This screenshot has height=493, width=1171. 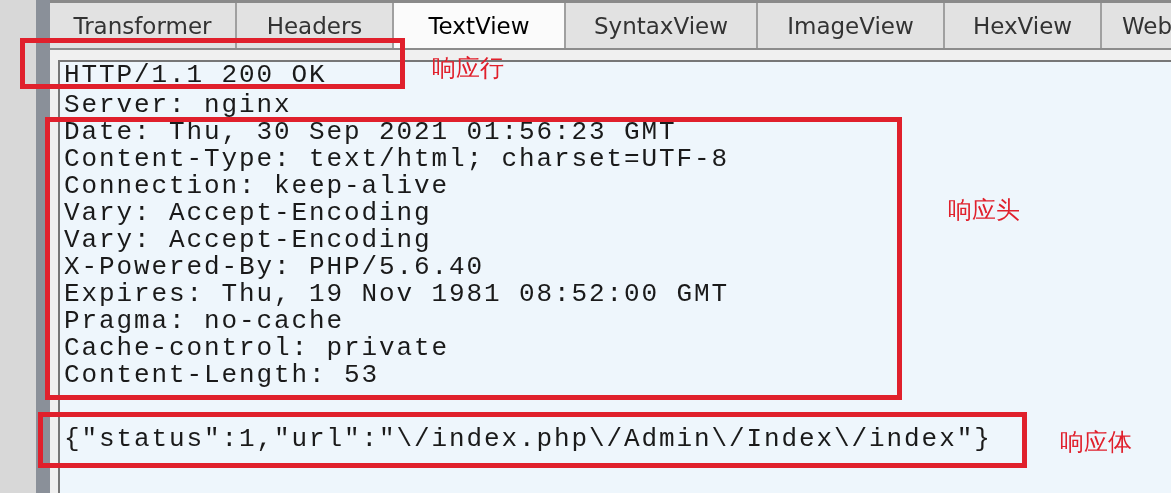 I want to click on header-line: Expires: Thu, 19 Nov 1981 08:52:00 GMT, so click(x=397, y=294).